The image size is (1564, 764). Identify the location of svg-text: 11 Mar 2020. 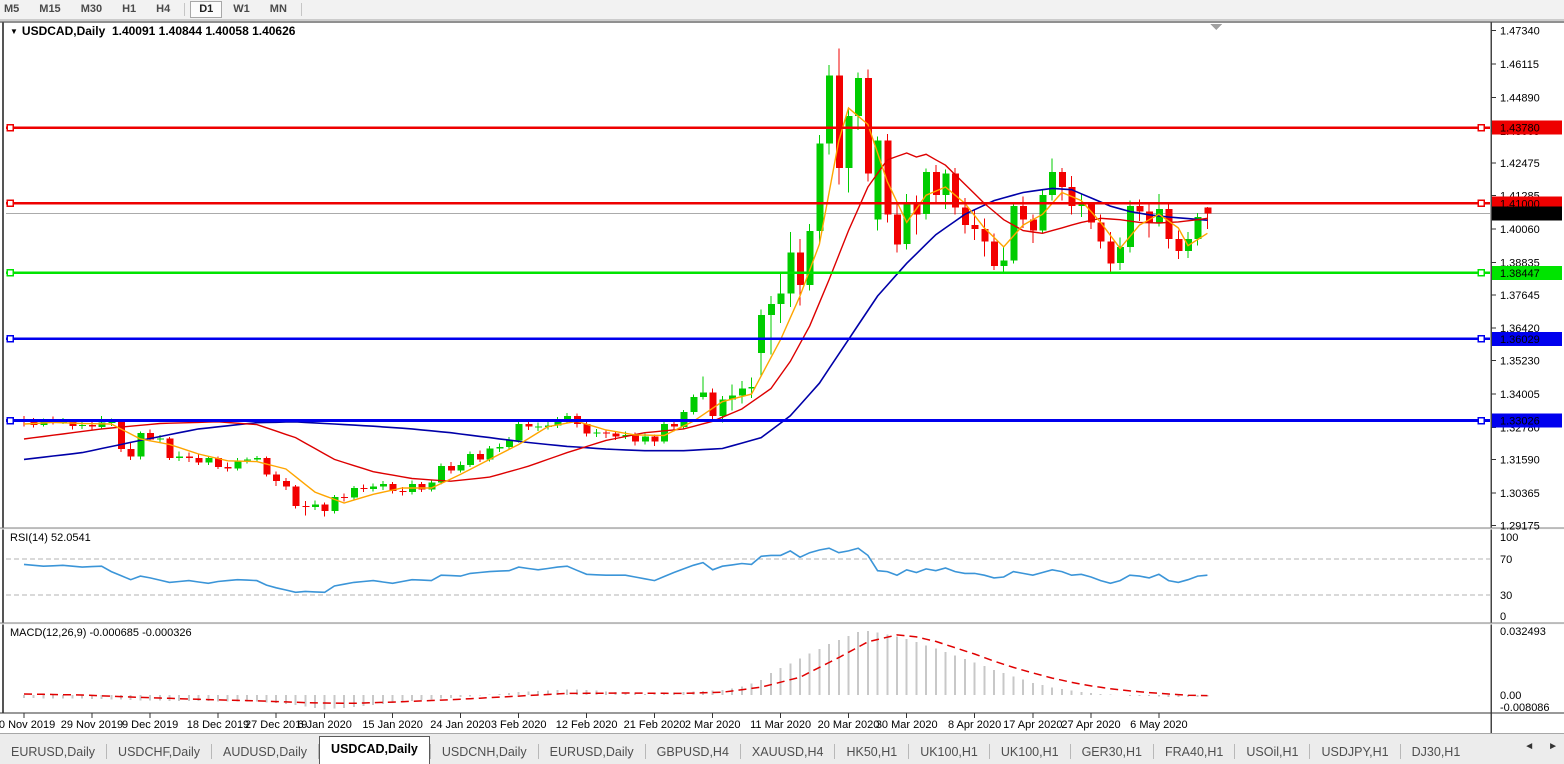
(780, 725).